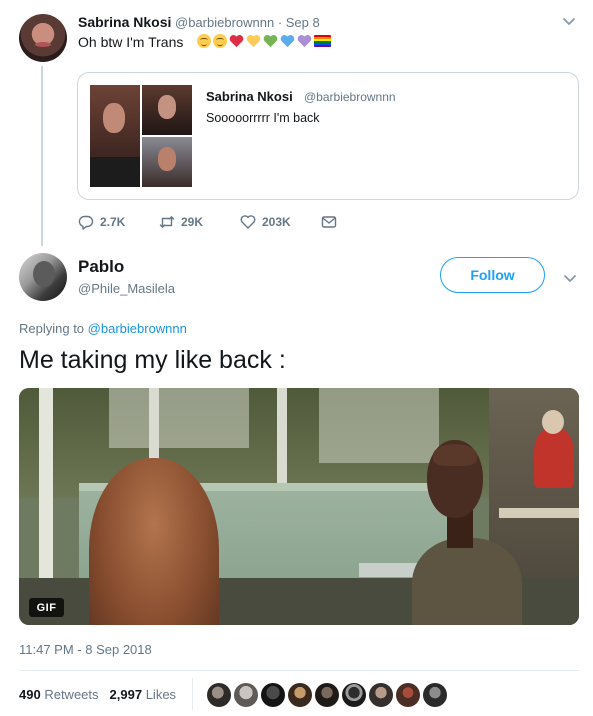 The image size is (593, 716). I want to click on parent-tweet-avatar, so click(43, 38).